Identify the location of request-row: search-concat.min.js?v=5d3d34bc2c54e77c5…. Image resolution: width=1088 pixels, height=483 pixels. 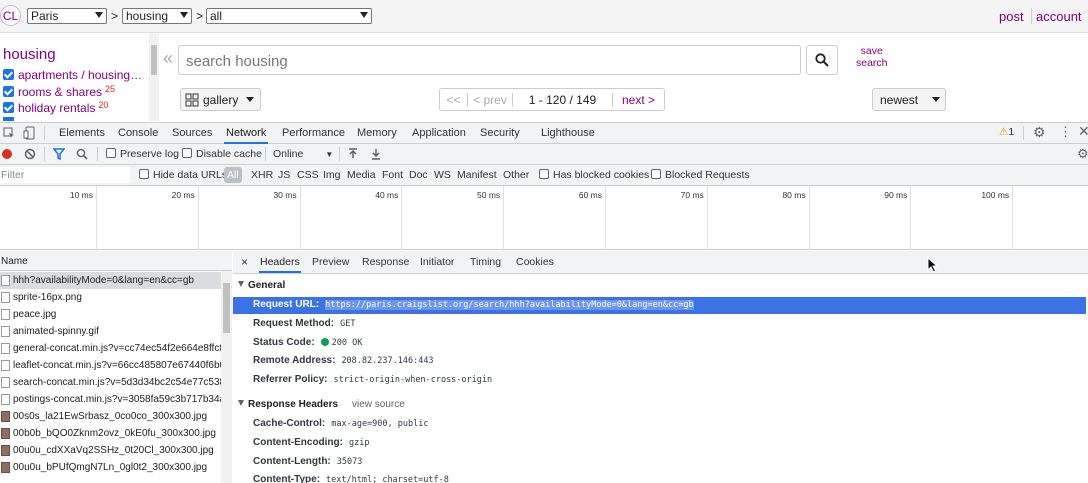
(110, 382).